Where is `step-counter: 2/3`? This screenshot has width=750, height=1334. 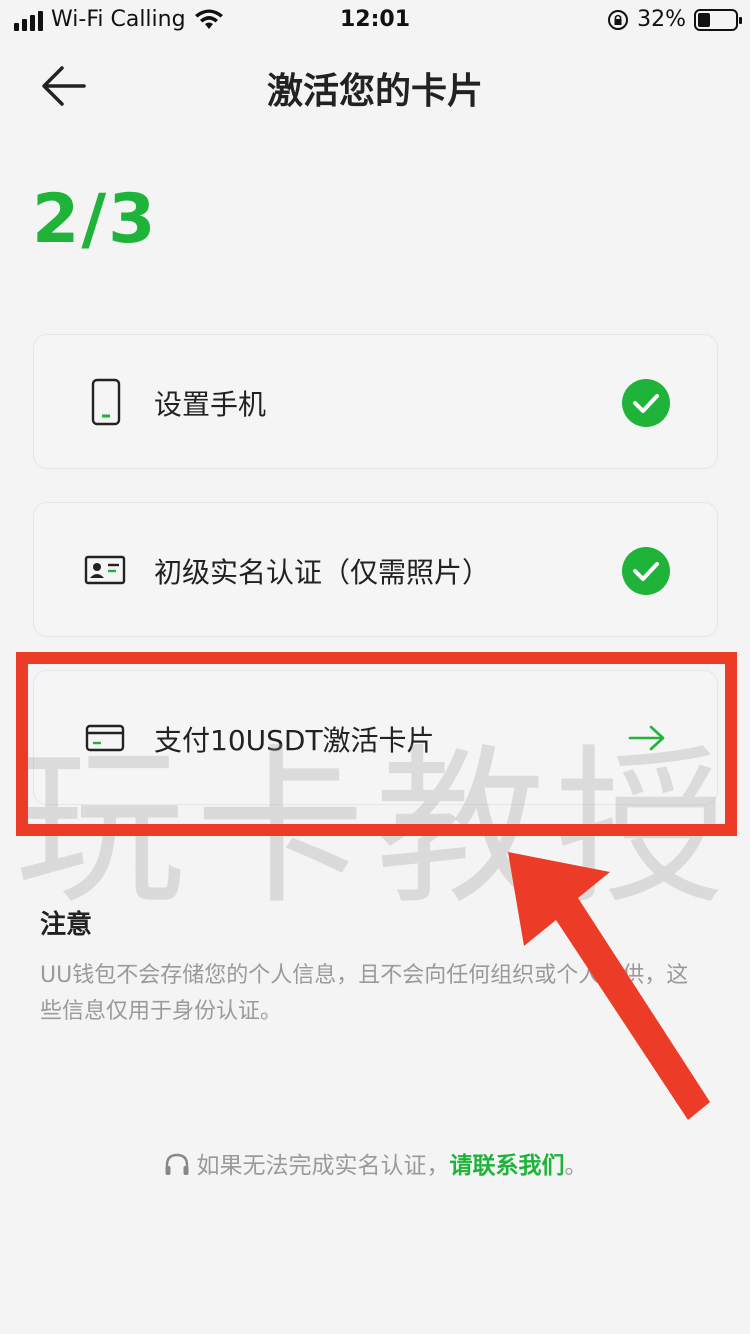
step-counter: 2/3 is located at coordinates (95, 219).